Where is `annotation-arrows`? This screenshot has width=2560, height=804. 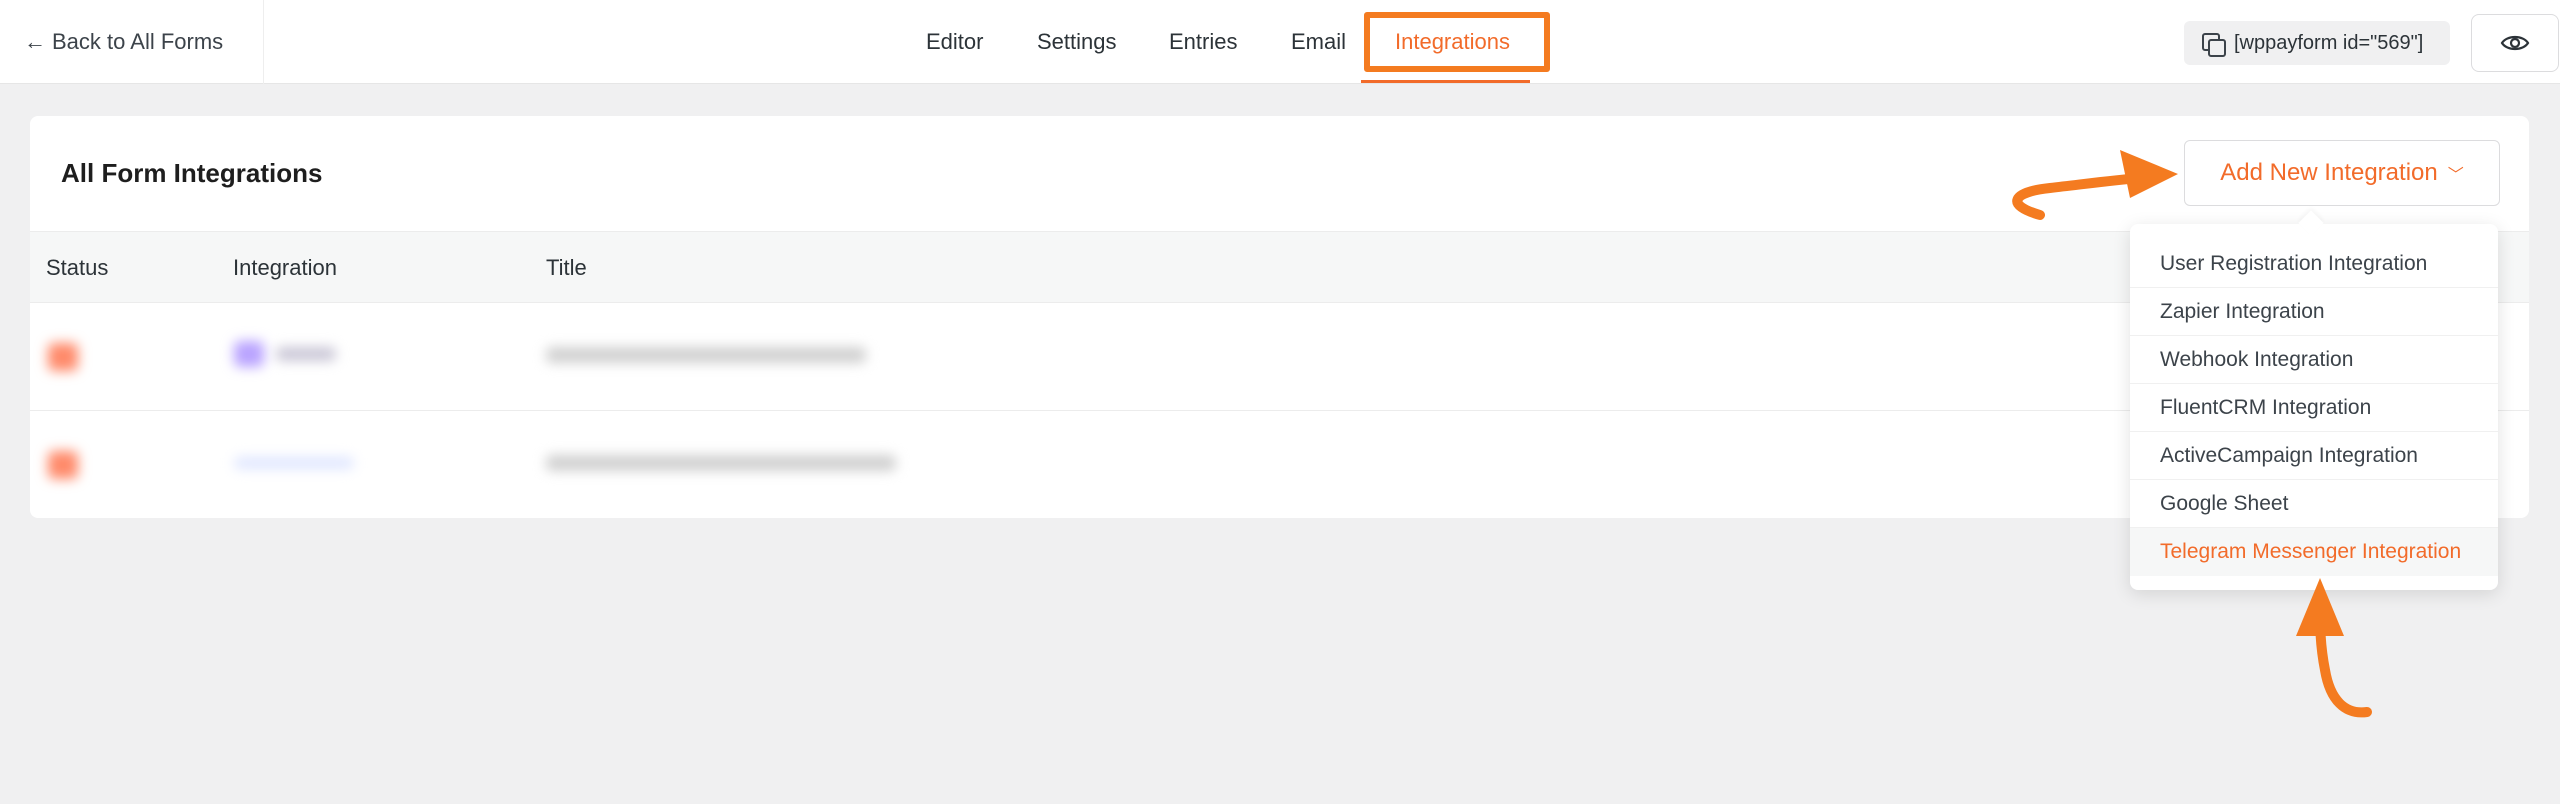
annotation-arrows is located at coordinates (2192, 434).